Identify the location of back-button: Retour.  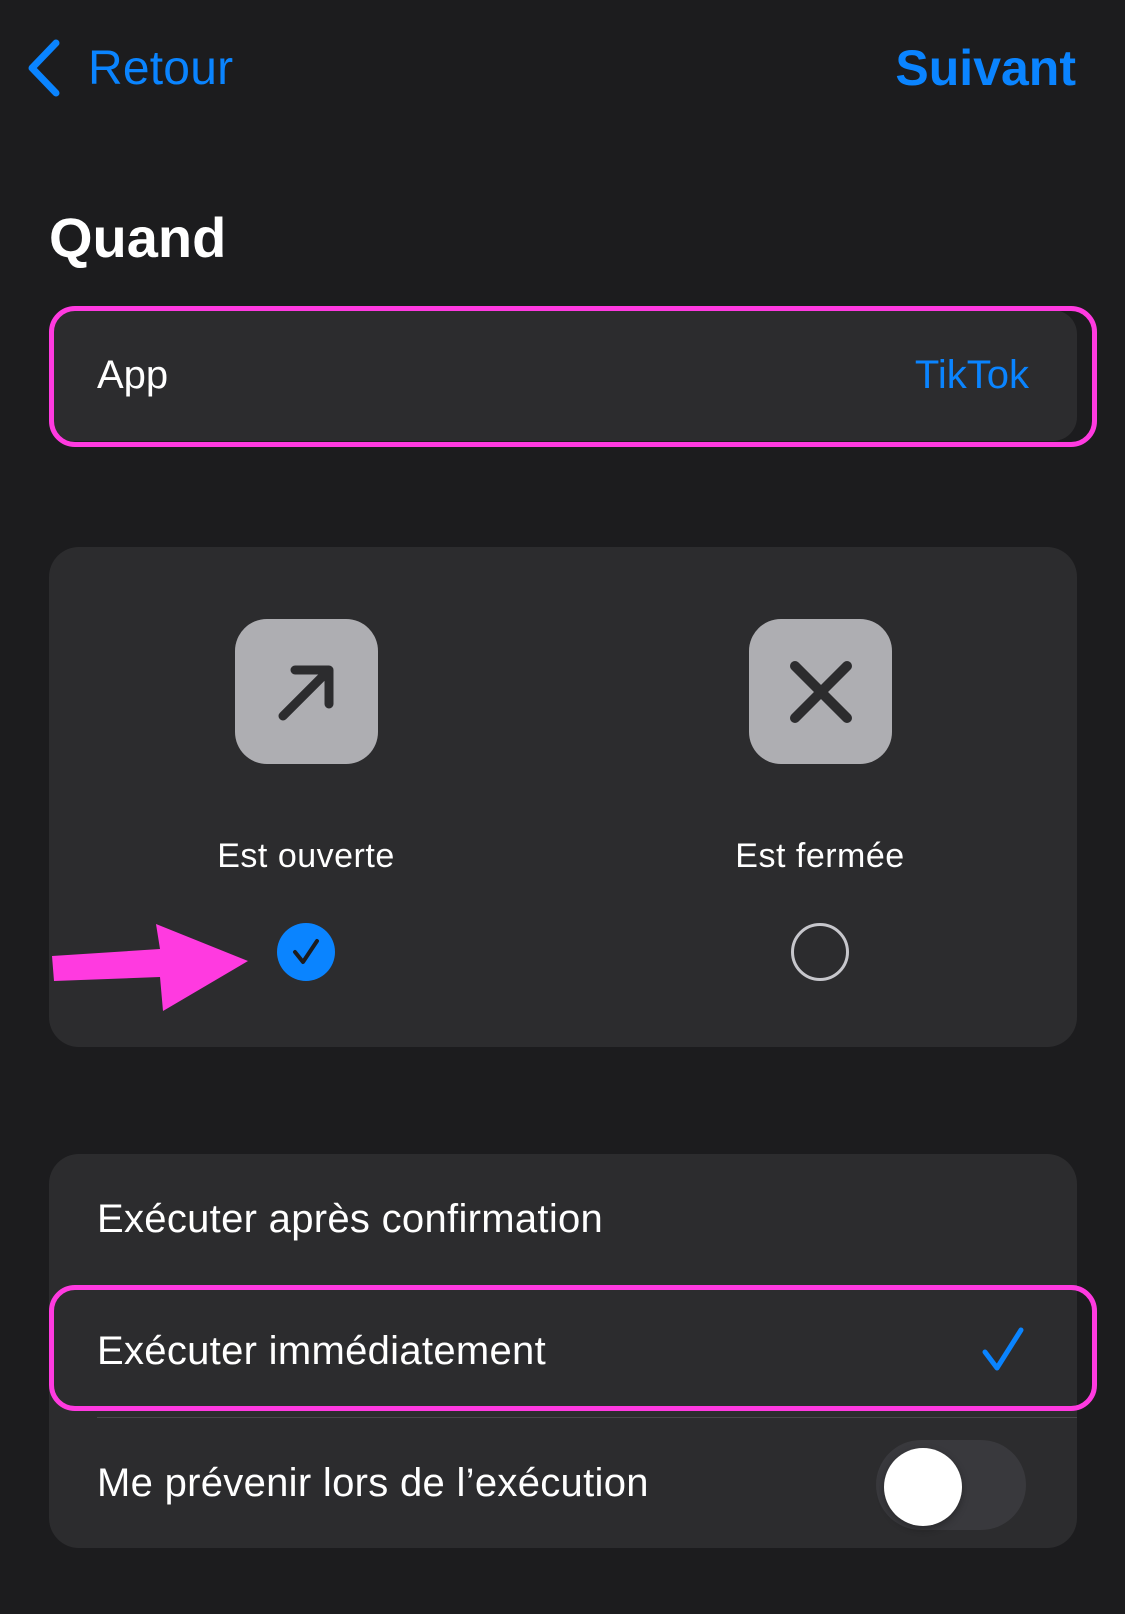
(129, 68).